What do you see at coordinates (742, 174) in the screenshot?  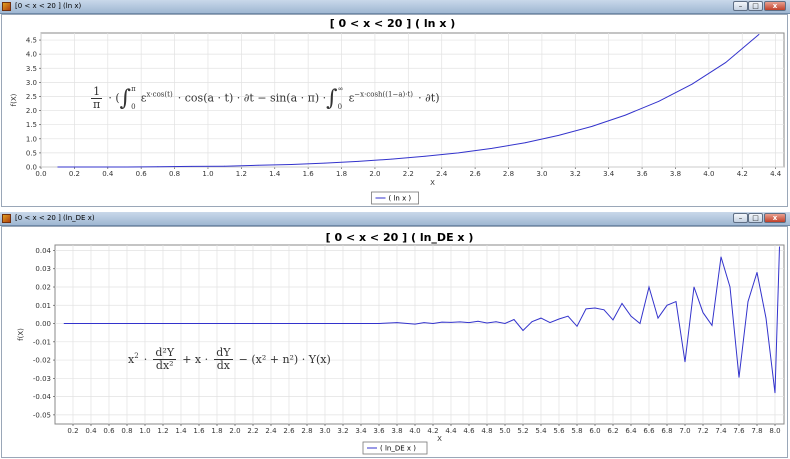 I see `x-tick-label: 4.2` at bounding box center [742, 174].